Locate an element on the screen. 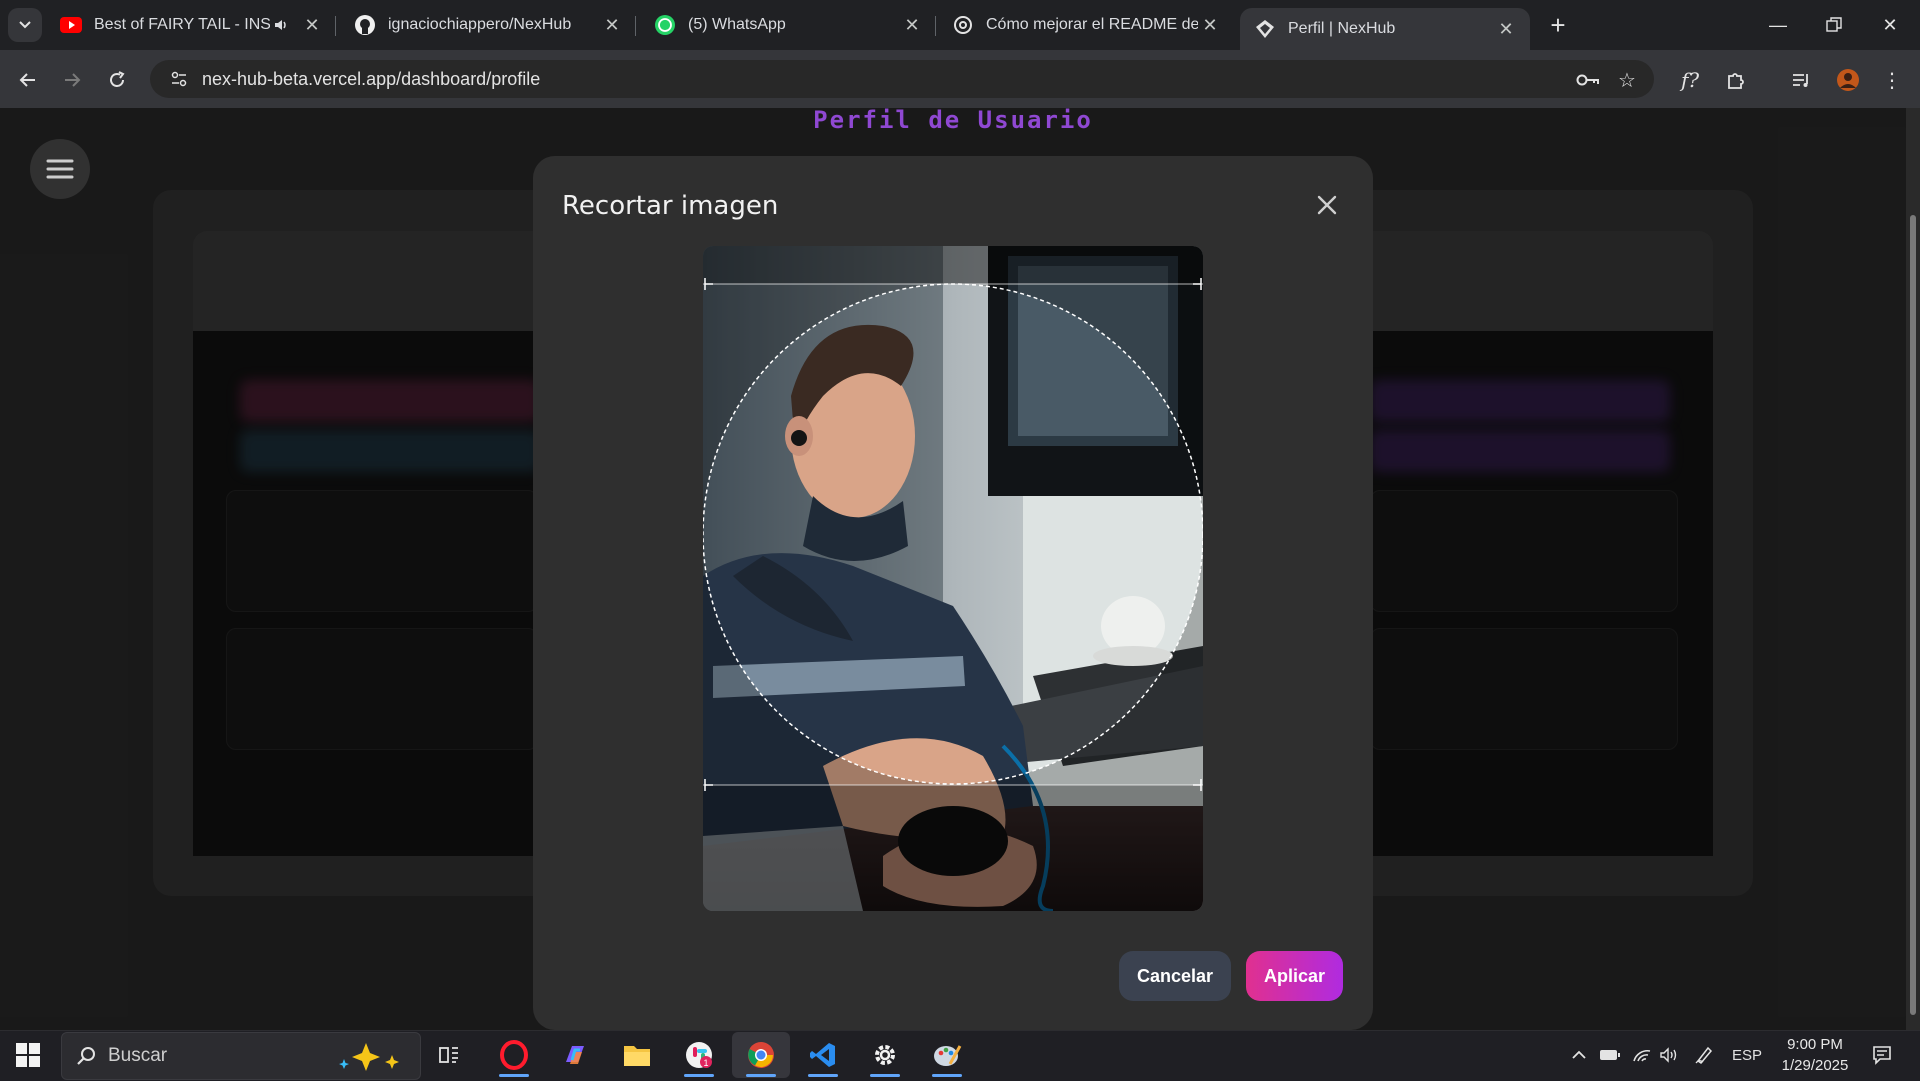  vscode-icon is located at coordinates (822, 1055).